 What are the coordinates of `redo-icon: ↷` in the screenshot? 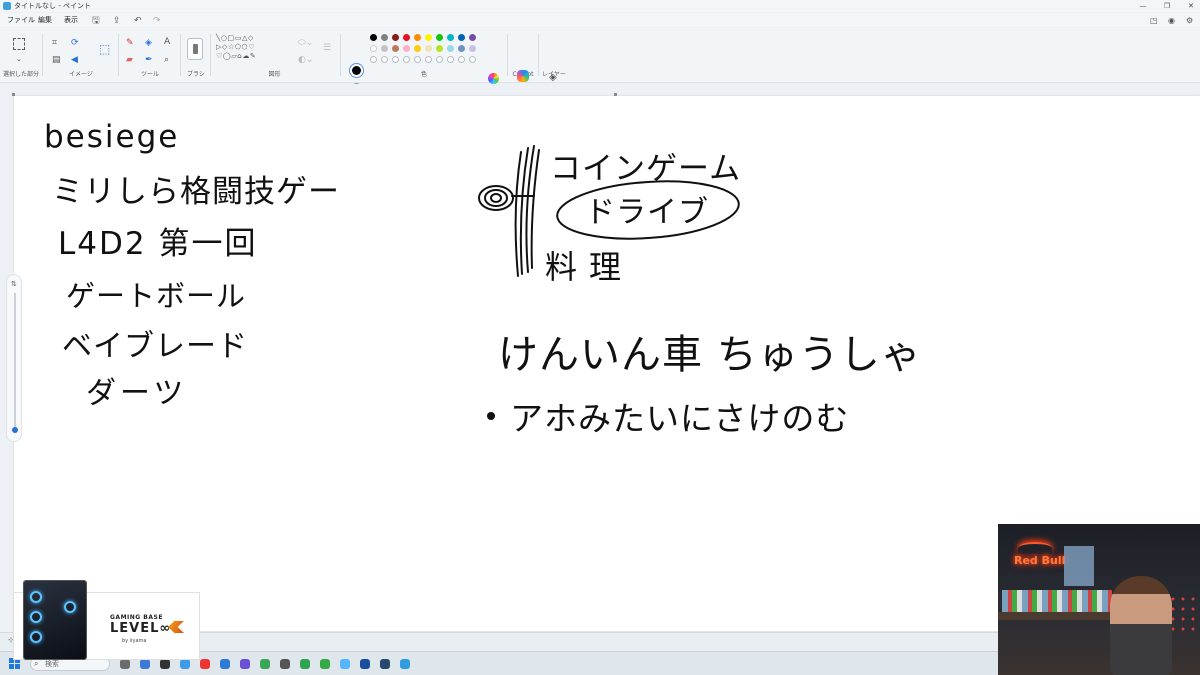 It's located at (157, 21).